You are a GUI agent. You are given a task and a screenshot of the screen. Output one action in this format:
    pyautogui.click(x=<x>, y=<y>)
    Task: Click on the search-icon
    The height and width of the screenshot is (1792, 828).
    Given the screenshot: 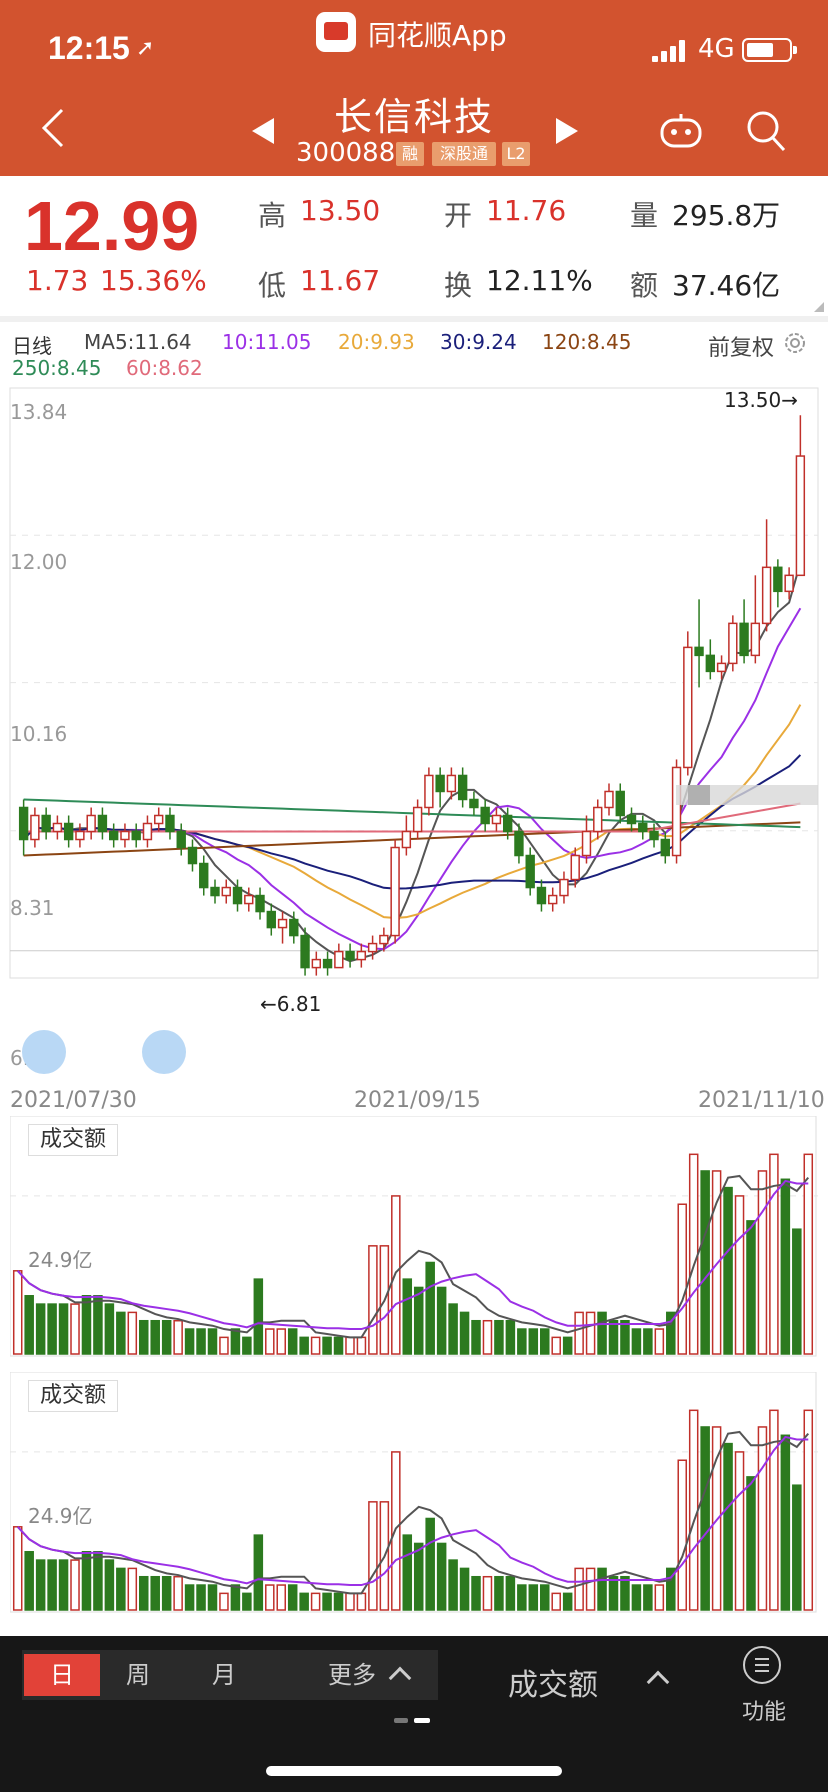 What is the action you would take?
    pyautogui.click(x=766, y=131)
    